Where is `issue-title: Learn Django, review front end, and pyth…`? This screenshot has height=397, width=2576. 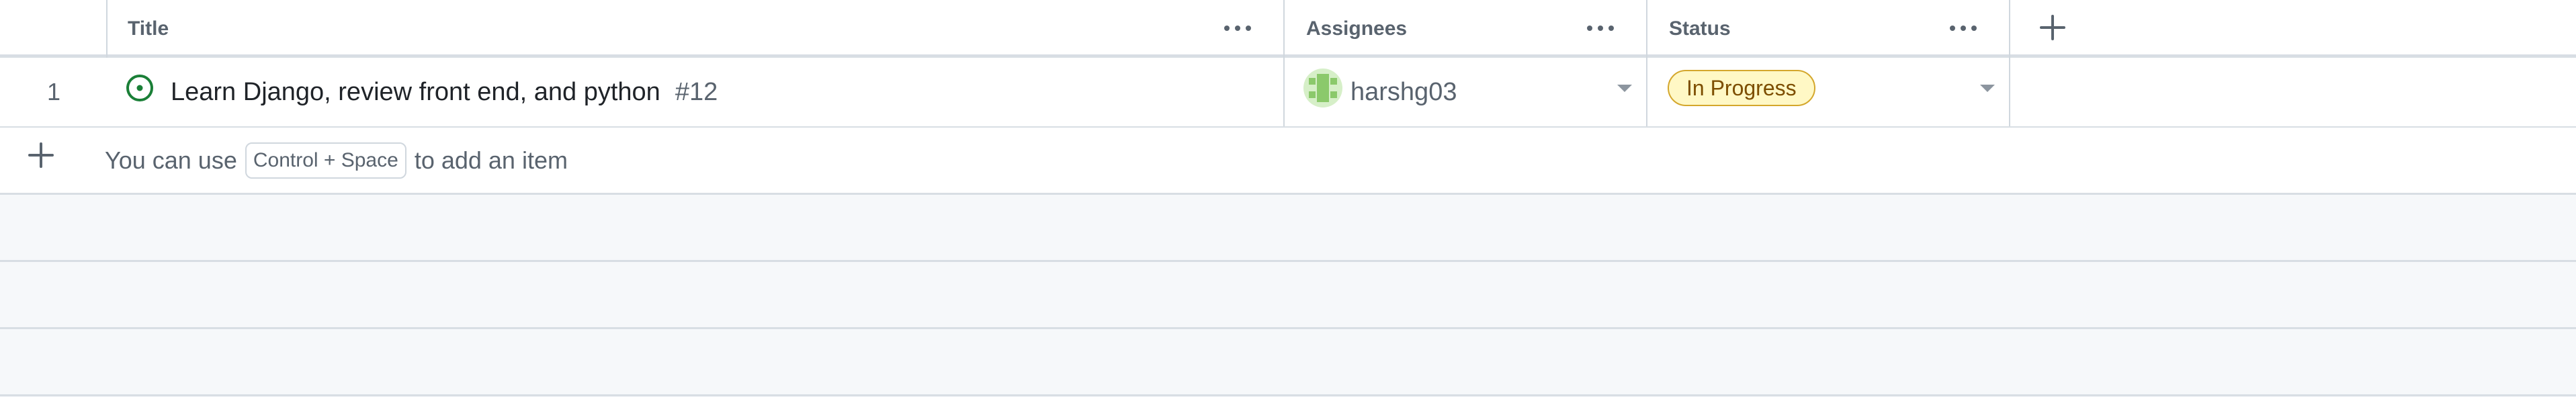
issue-title: Learn Django, review front end, and pyth… is located at coordinates (415, 91).